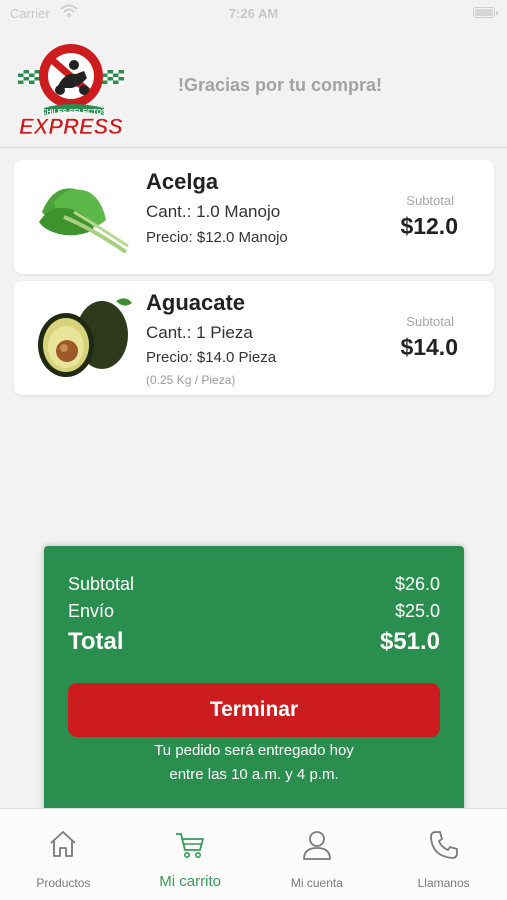 Image resolution: width=507 pixels, height=900 pixels. Describe the element at coordinates (199, 332) in the screenshot. I see `item-quantity: Cant.: 1 Pieza` at that location.